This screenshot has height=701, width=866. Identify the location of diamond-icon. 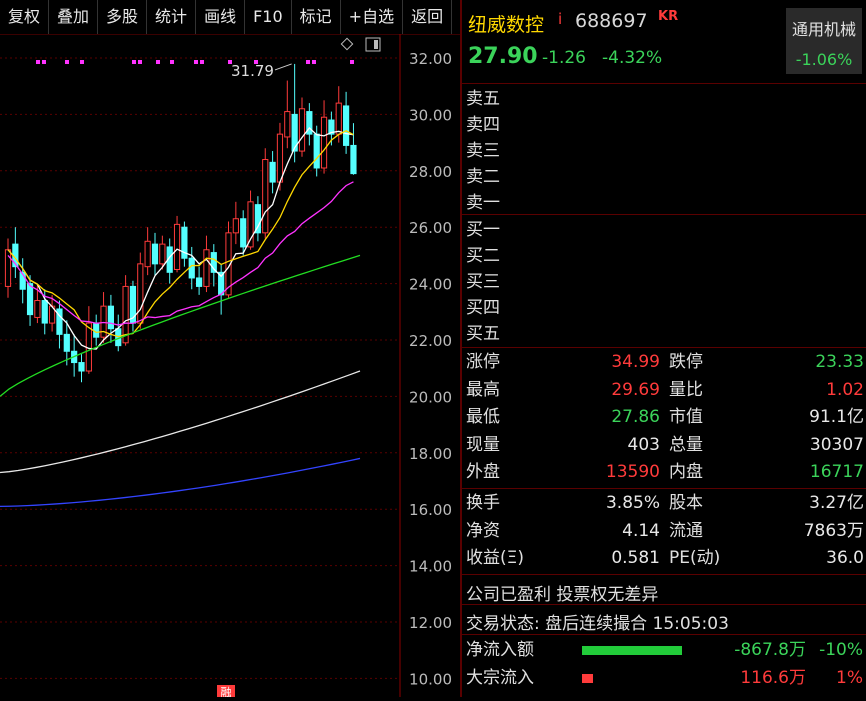
(347, 44).